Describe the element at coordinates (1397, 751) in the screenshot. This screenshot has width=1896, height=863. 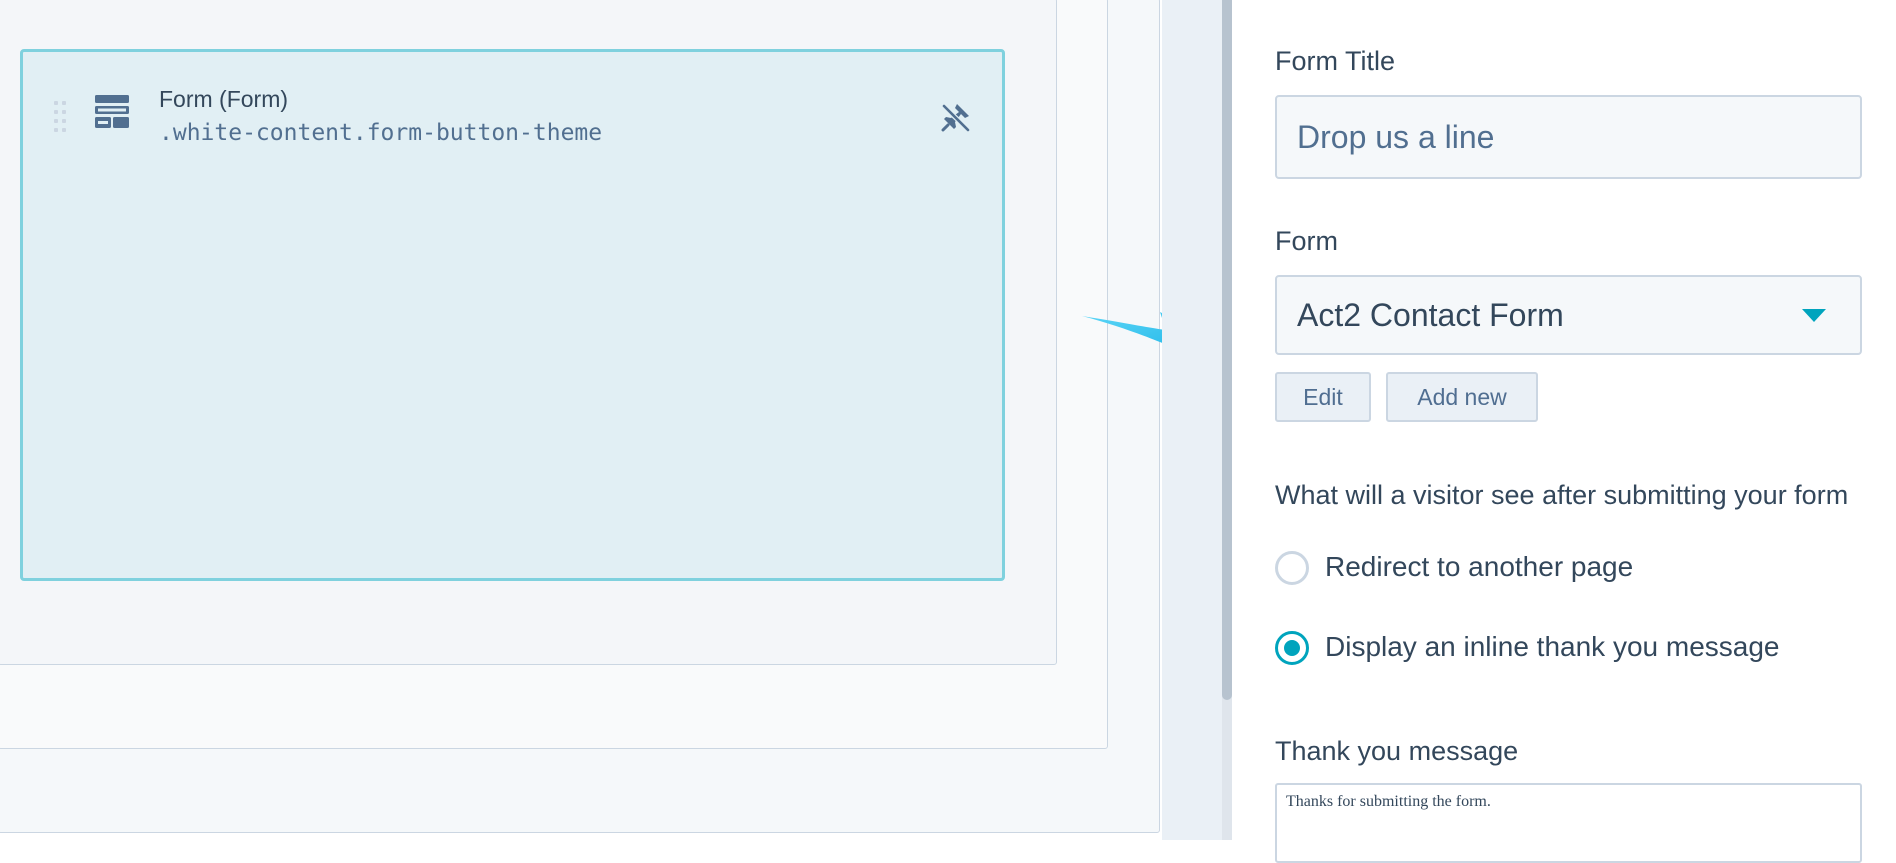
I see `thank-you-message-label: Thank you message` at that location.